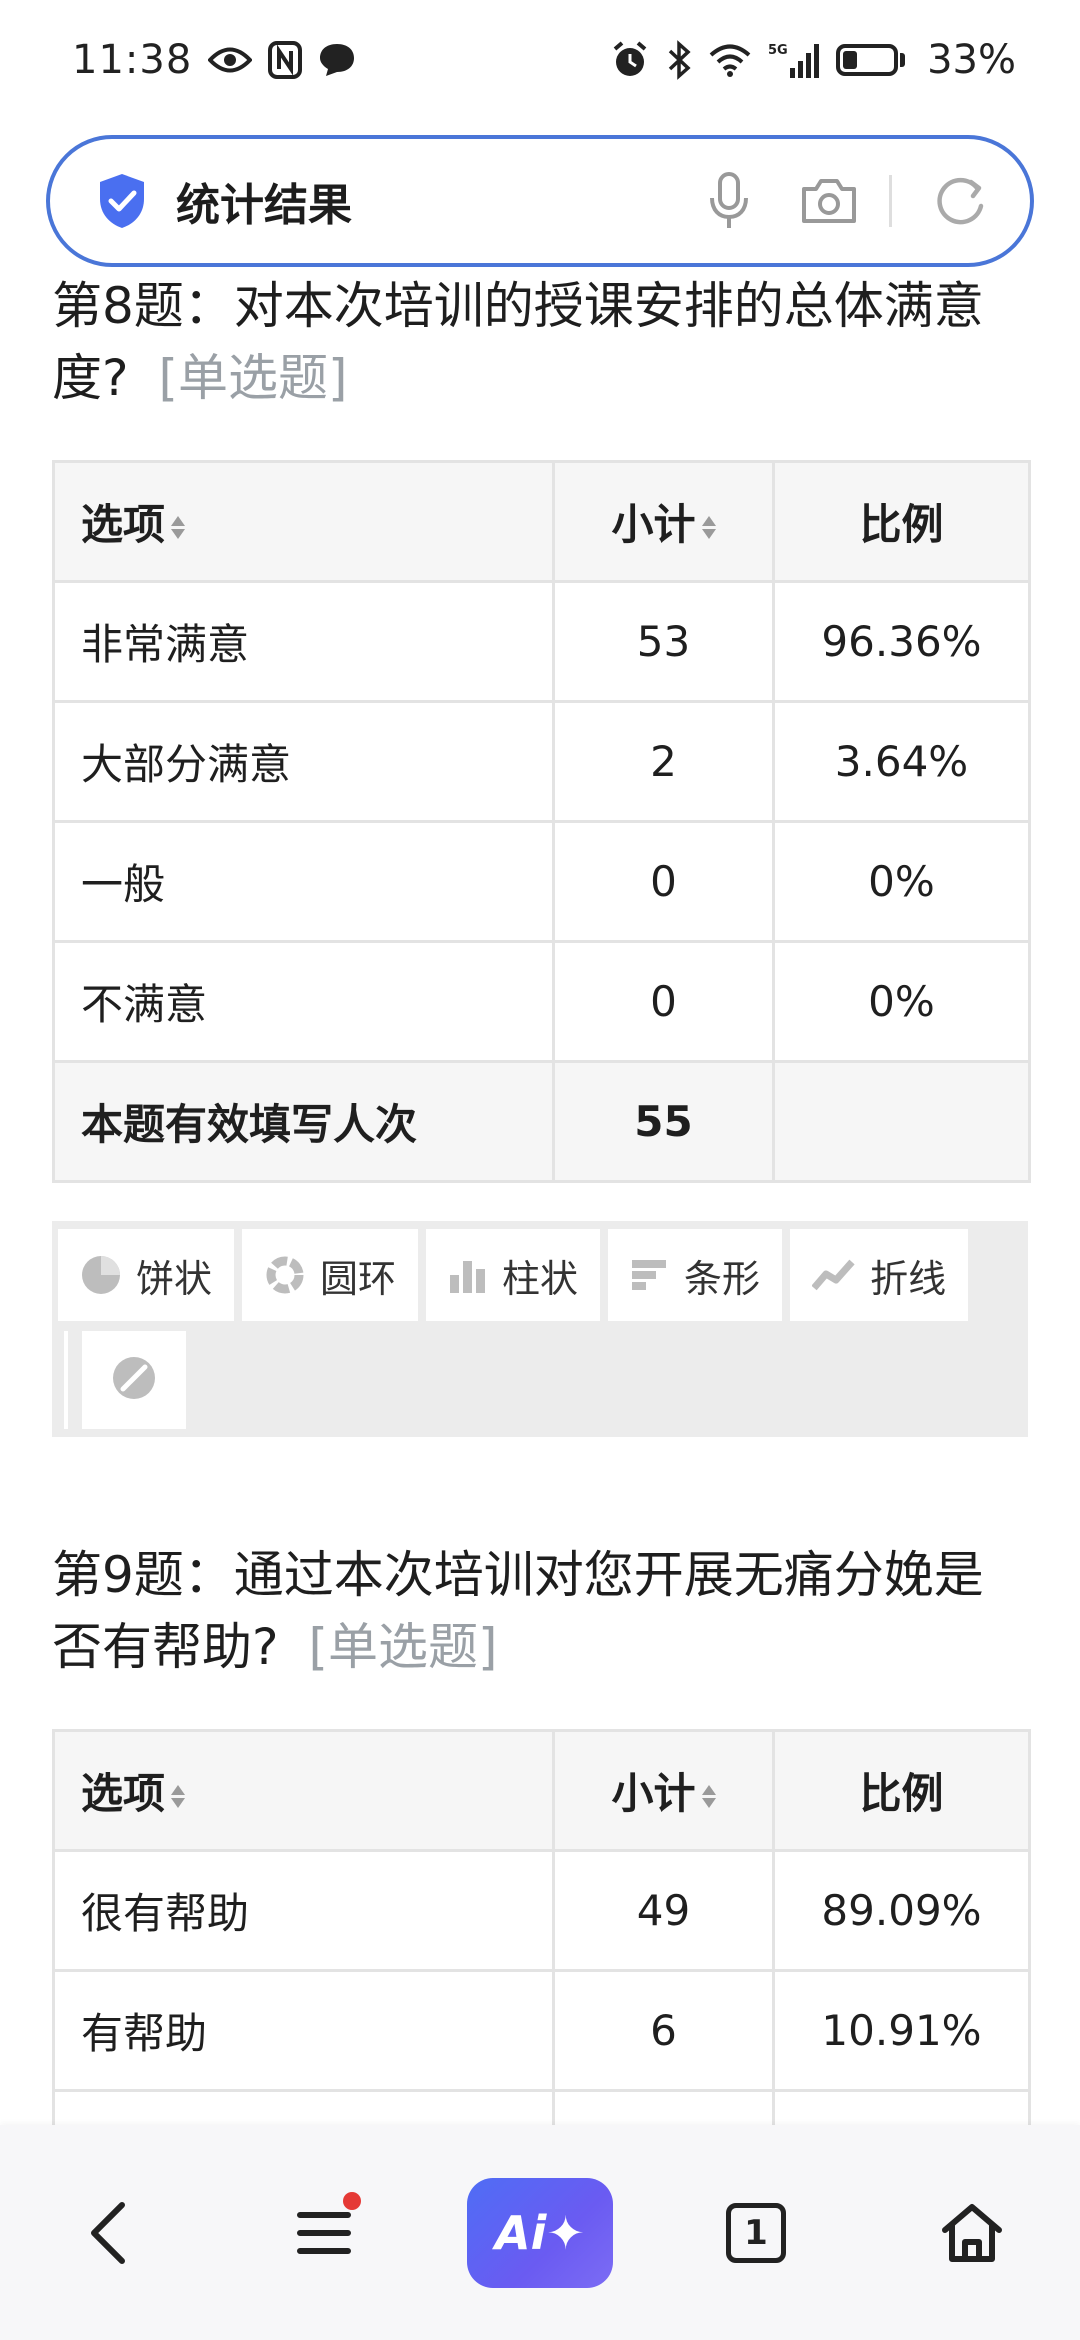  Describe the element at coordinates (540, 60) in the screenshot. I see `status-bar: 11:38 5G 33%` at that location.